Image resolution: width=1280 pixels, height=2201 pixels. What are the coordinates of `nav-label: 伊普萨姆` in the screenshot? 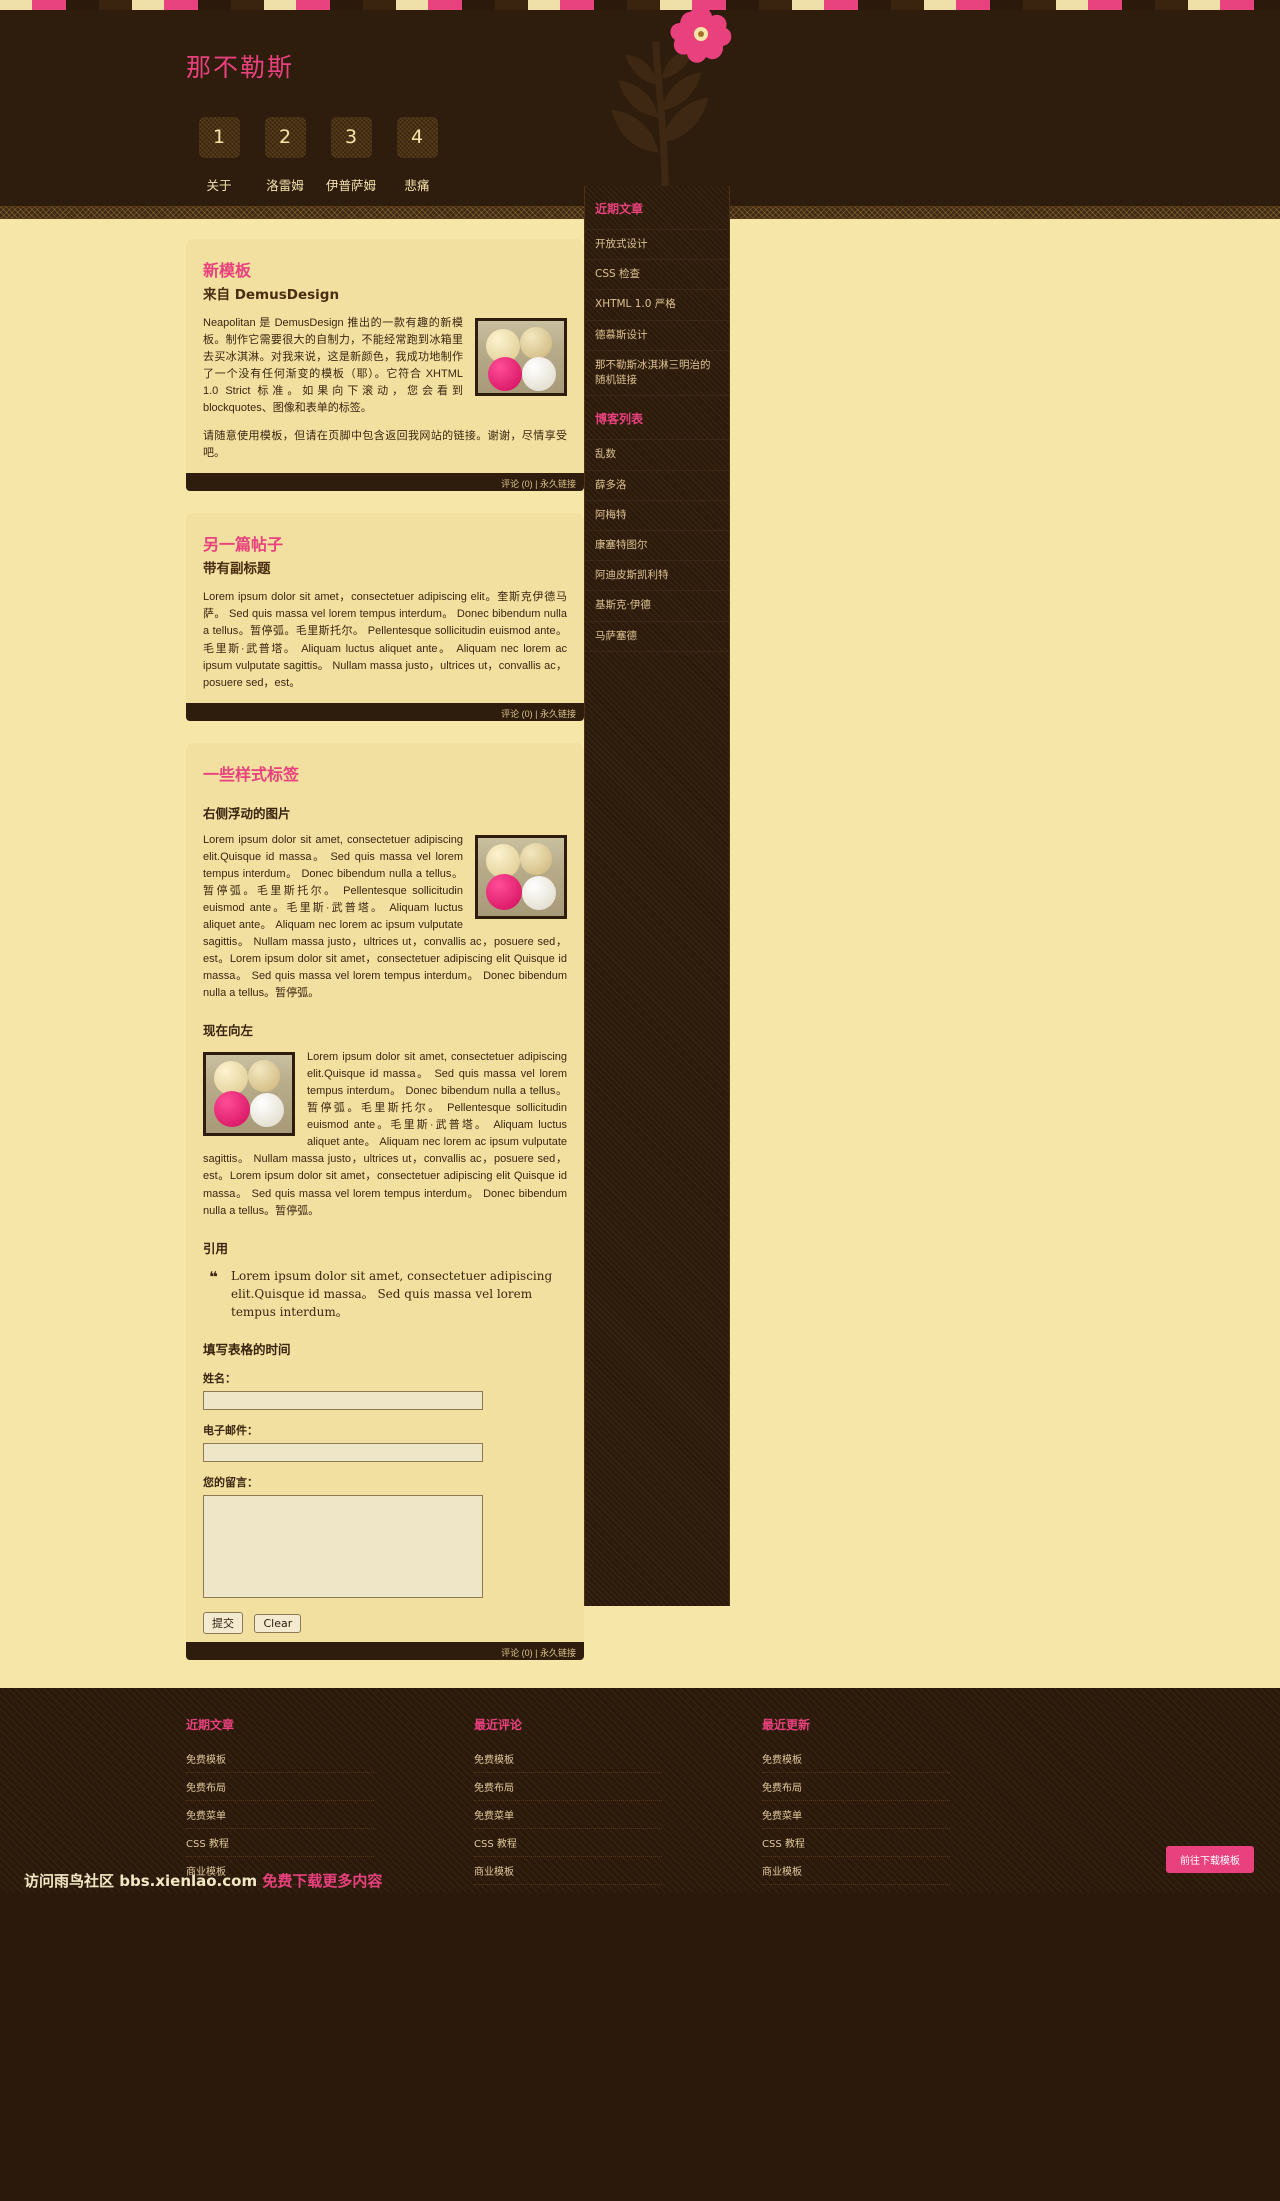 It's located at (350, 185).